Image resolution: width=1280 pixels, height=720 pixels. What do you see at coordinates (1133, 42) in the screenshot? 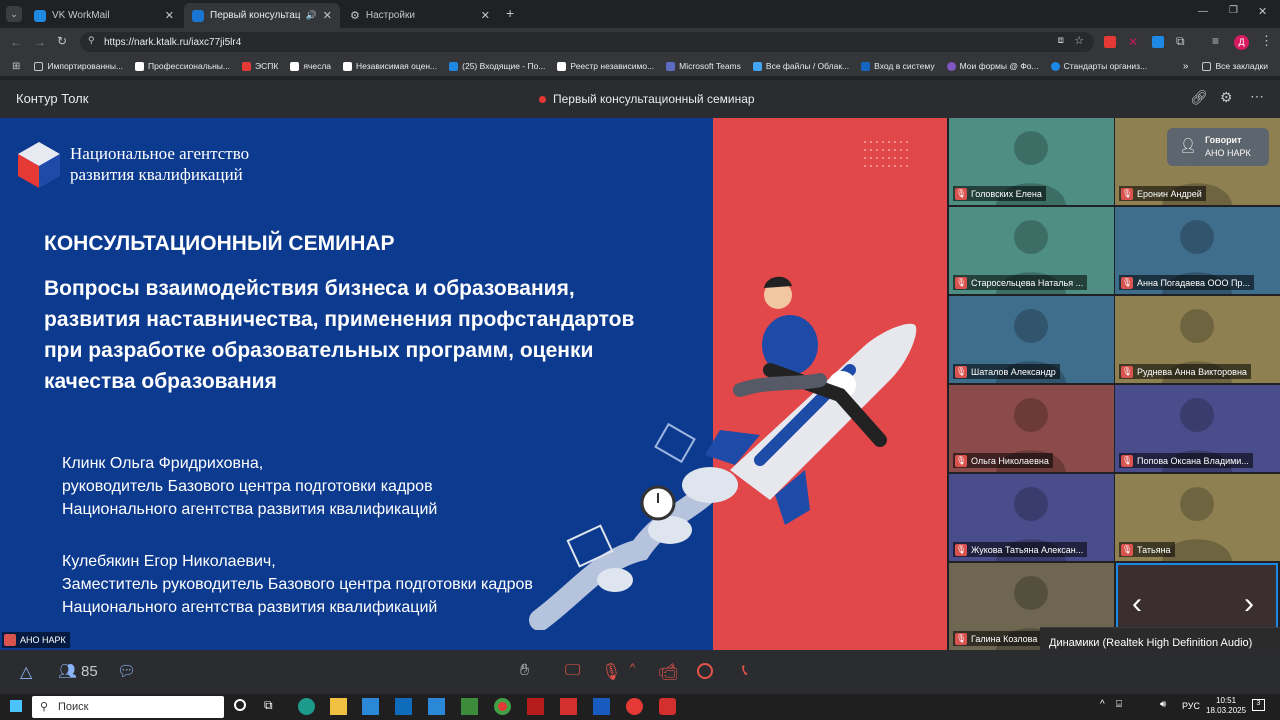
I see `extension-icon-2: ✕` at bounding box center [1133, 42].